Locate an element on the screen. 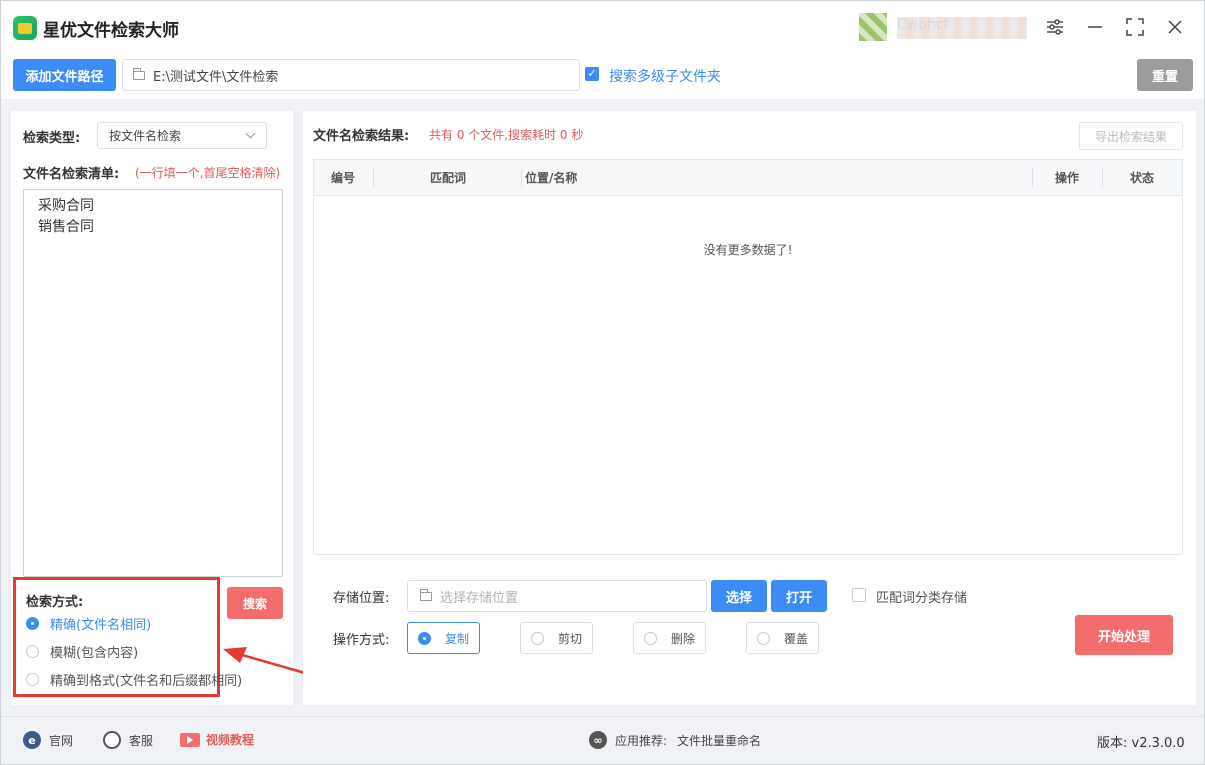  result-label: 文件名检索结果: is located at coordinates (361, 136).